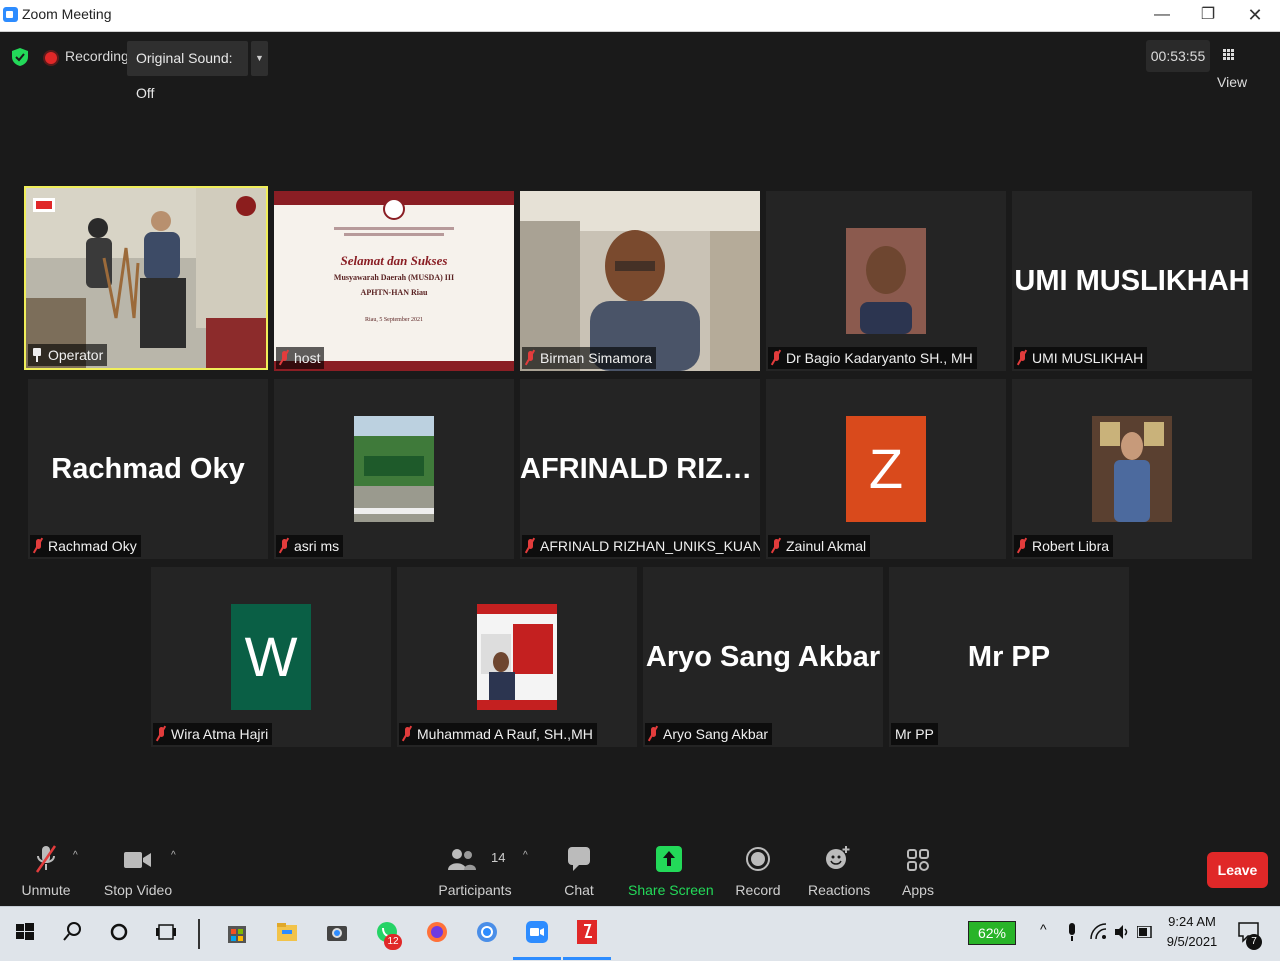 This screenshot has height=961, width=1280. What do you see at coordinates (640, 281) in the screenshot?
I see `participant-tile-birman-simamora: Birman Simamora` at bounding box center [640, 281].